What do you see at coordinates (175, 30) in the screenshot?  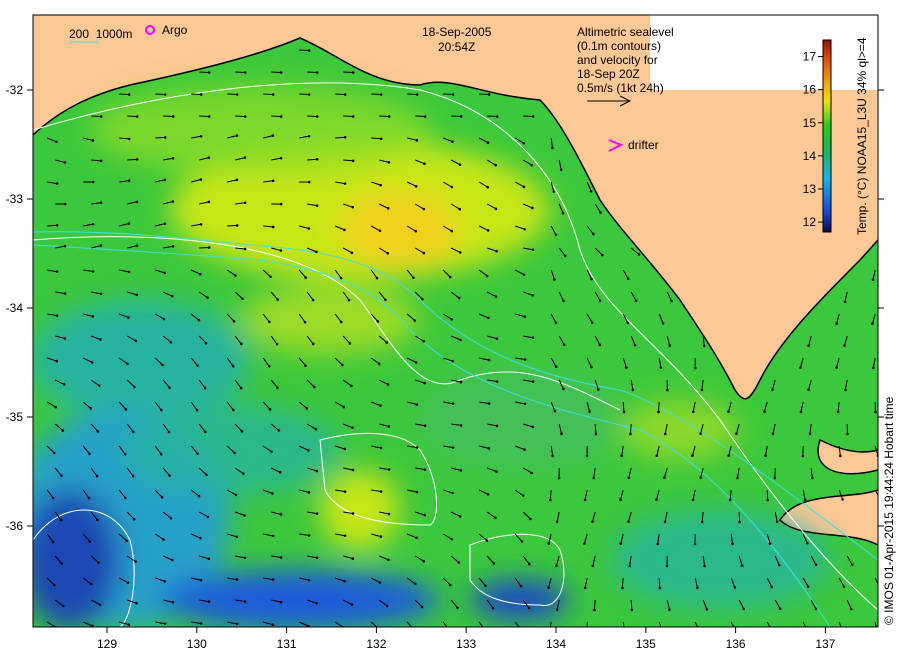 I see `argo-label: Argo` at bounding box center [175, 30].